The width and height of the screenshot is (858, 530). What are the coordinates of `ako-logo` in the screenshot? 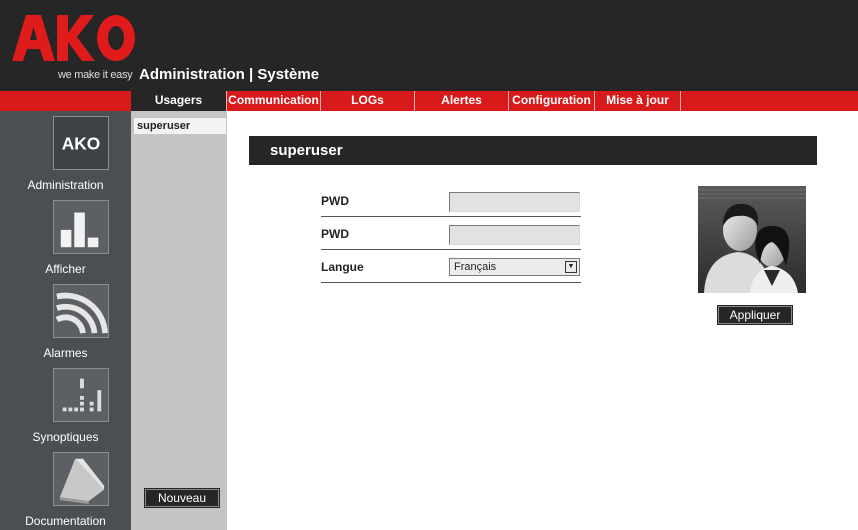 It's located at (73, 38).